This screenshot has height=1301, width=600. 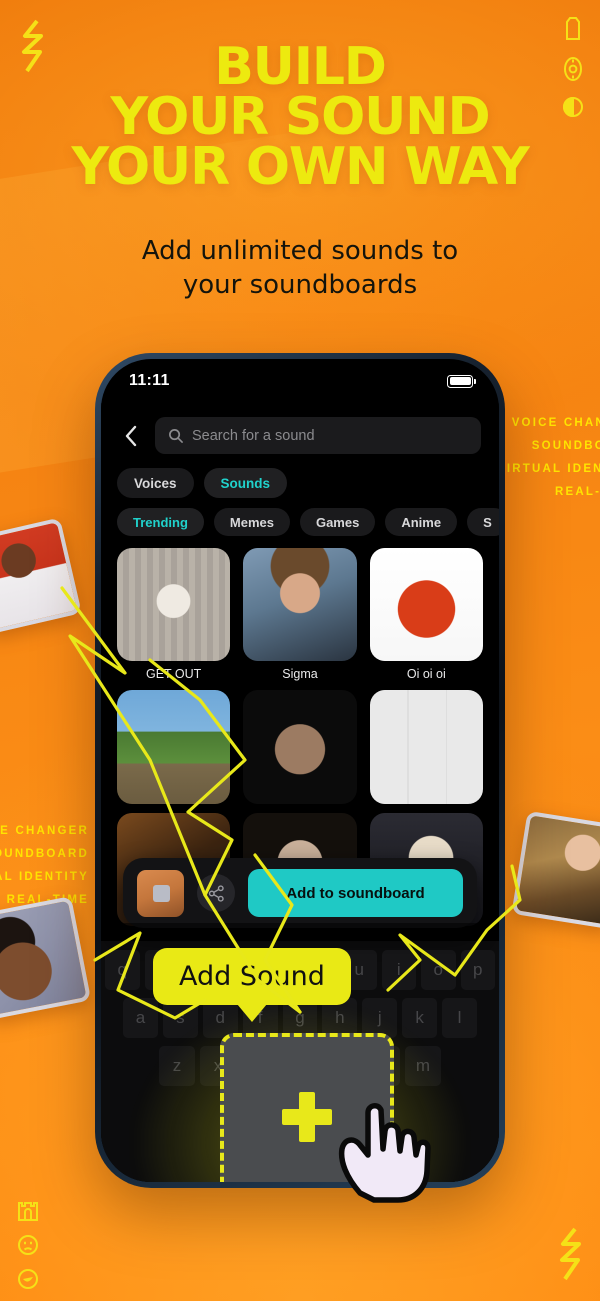 What do you see at coordinates (318, 435) in the screenshot?
I see `search-input: Search for a sound` at bounding box center [318, 435].